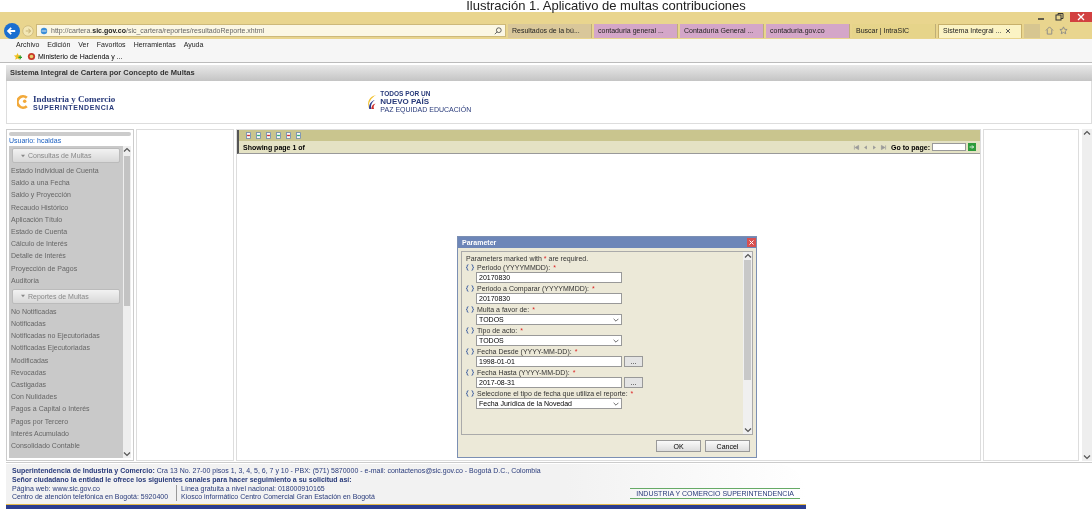  What do you see at coordinates (751, 242) in the screenshot?
I see `close-button` at bounding box center [751, 242].